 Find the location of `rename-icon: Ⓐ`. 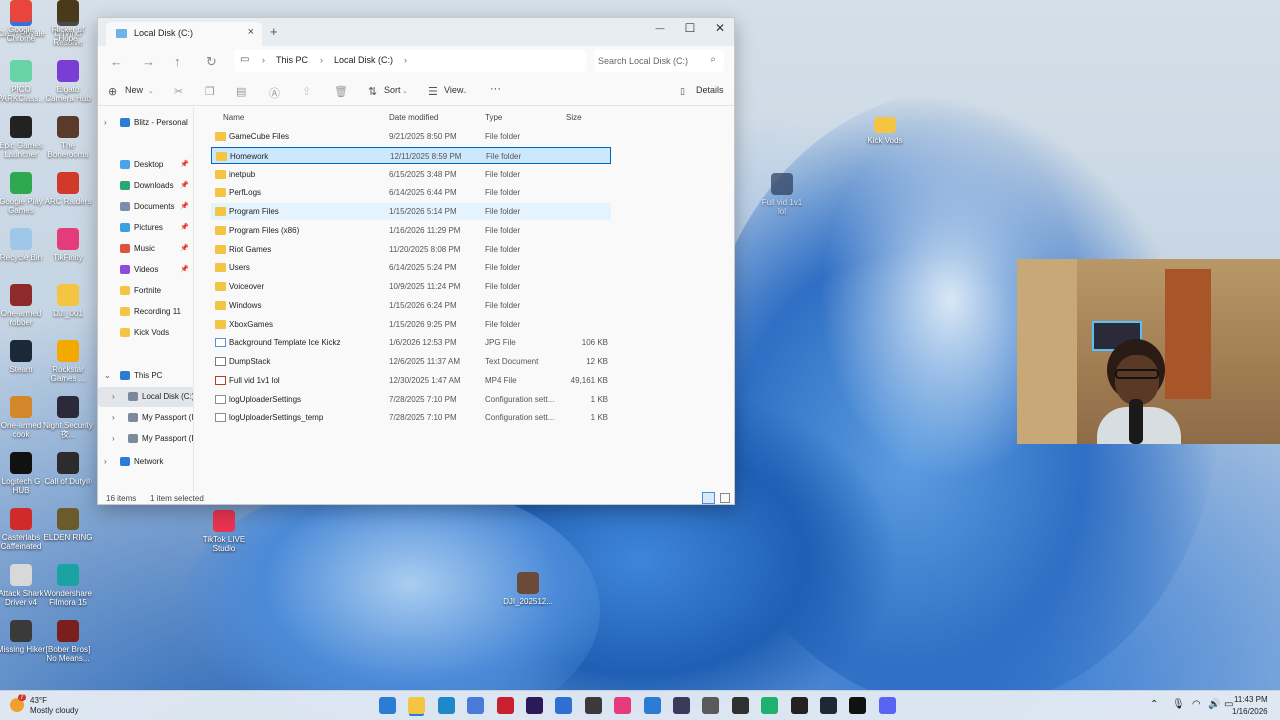

rename-icon: Ⓐ is located at coordinates (274, 93).